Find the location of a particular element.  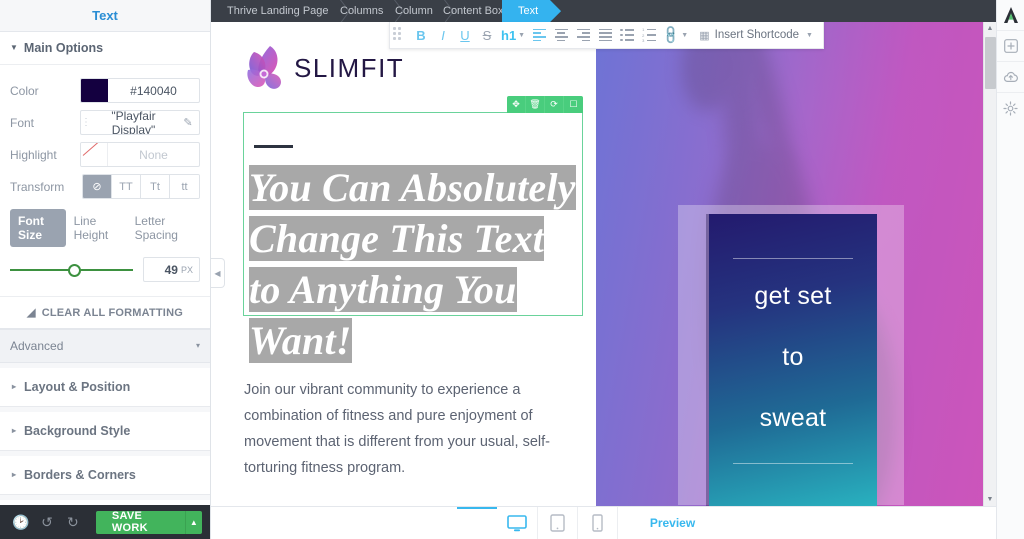

font-size-slider is located at coordinates (71, 270).